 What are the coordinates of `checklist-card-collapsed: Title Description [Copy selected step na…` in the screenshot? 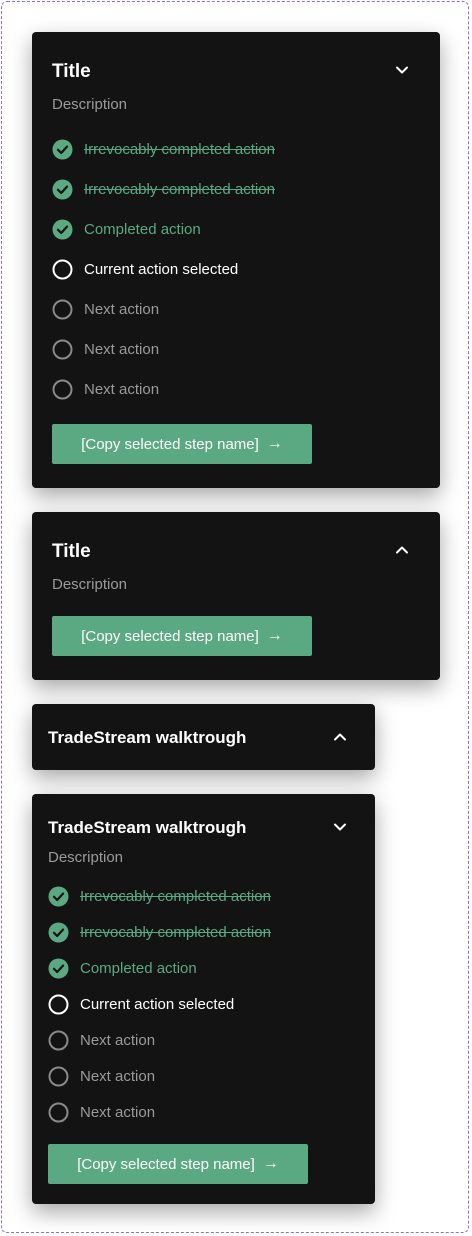 It's located at (236, 596).